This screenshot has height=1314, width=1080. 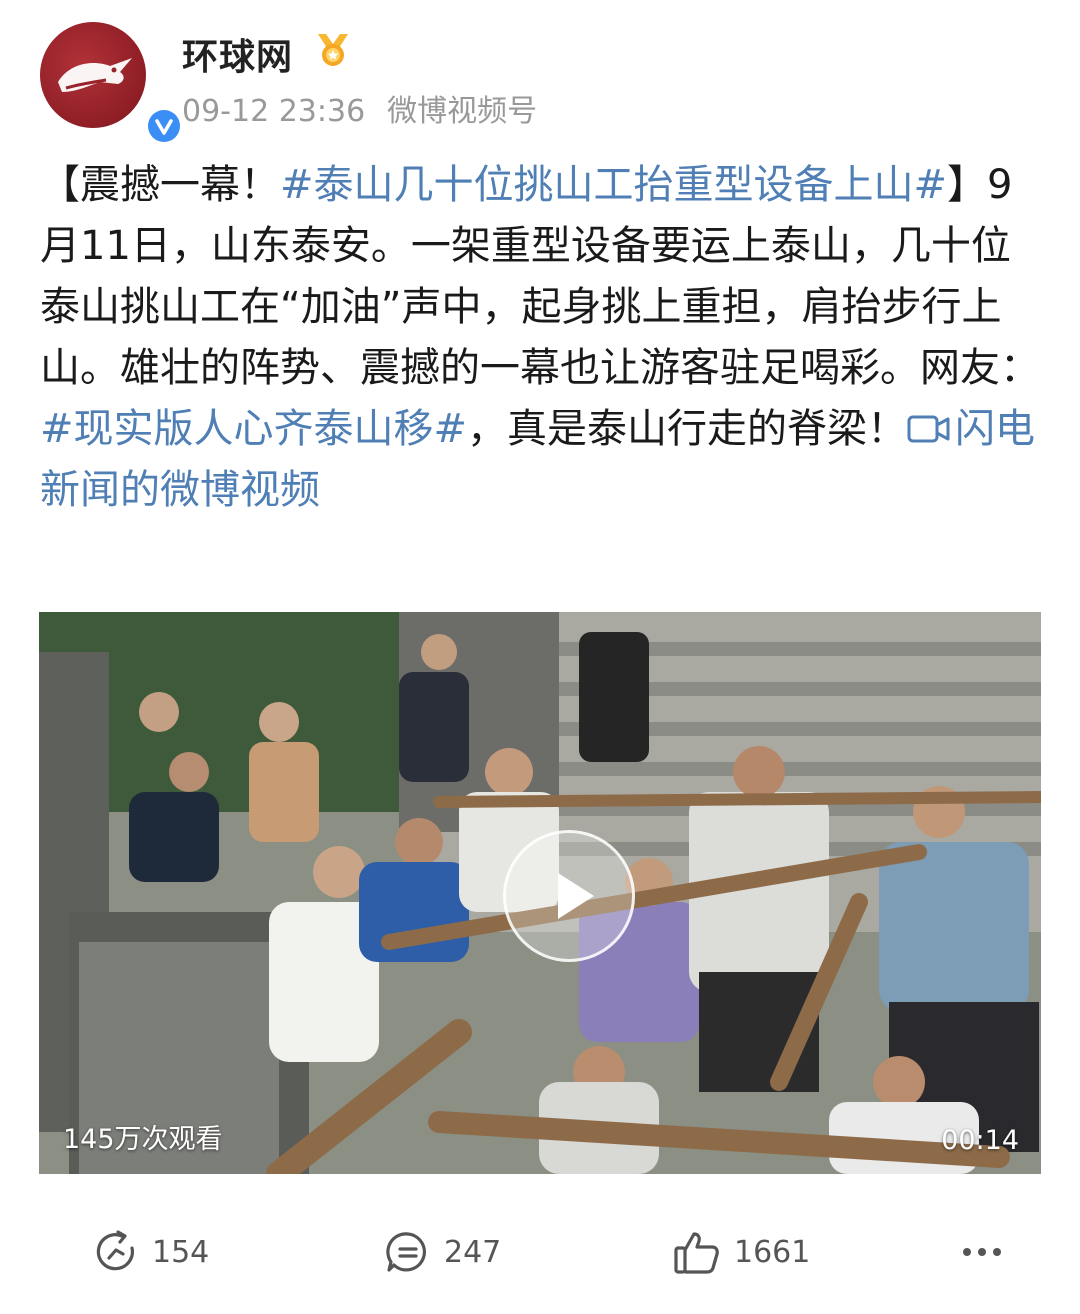 What do you see at coordinates (115, 1250) in the screenshot?
I see `repost-icon` at bounding box center [115, 1250].